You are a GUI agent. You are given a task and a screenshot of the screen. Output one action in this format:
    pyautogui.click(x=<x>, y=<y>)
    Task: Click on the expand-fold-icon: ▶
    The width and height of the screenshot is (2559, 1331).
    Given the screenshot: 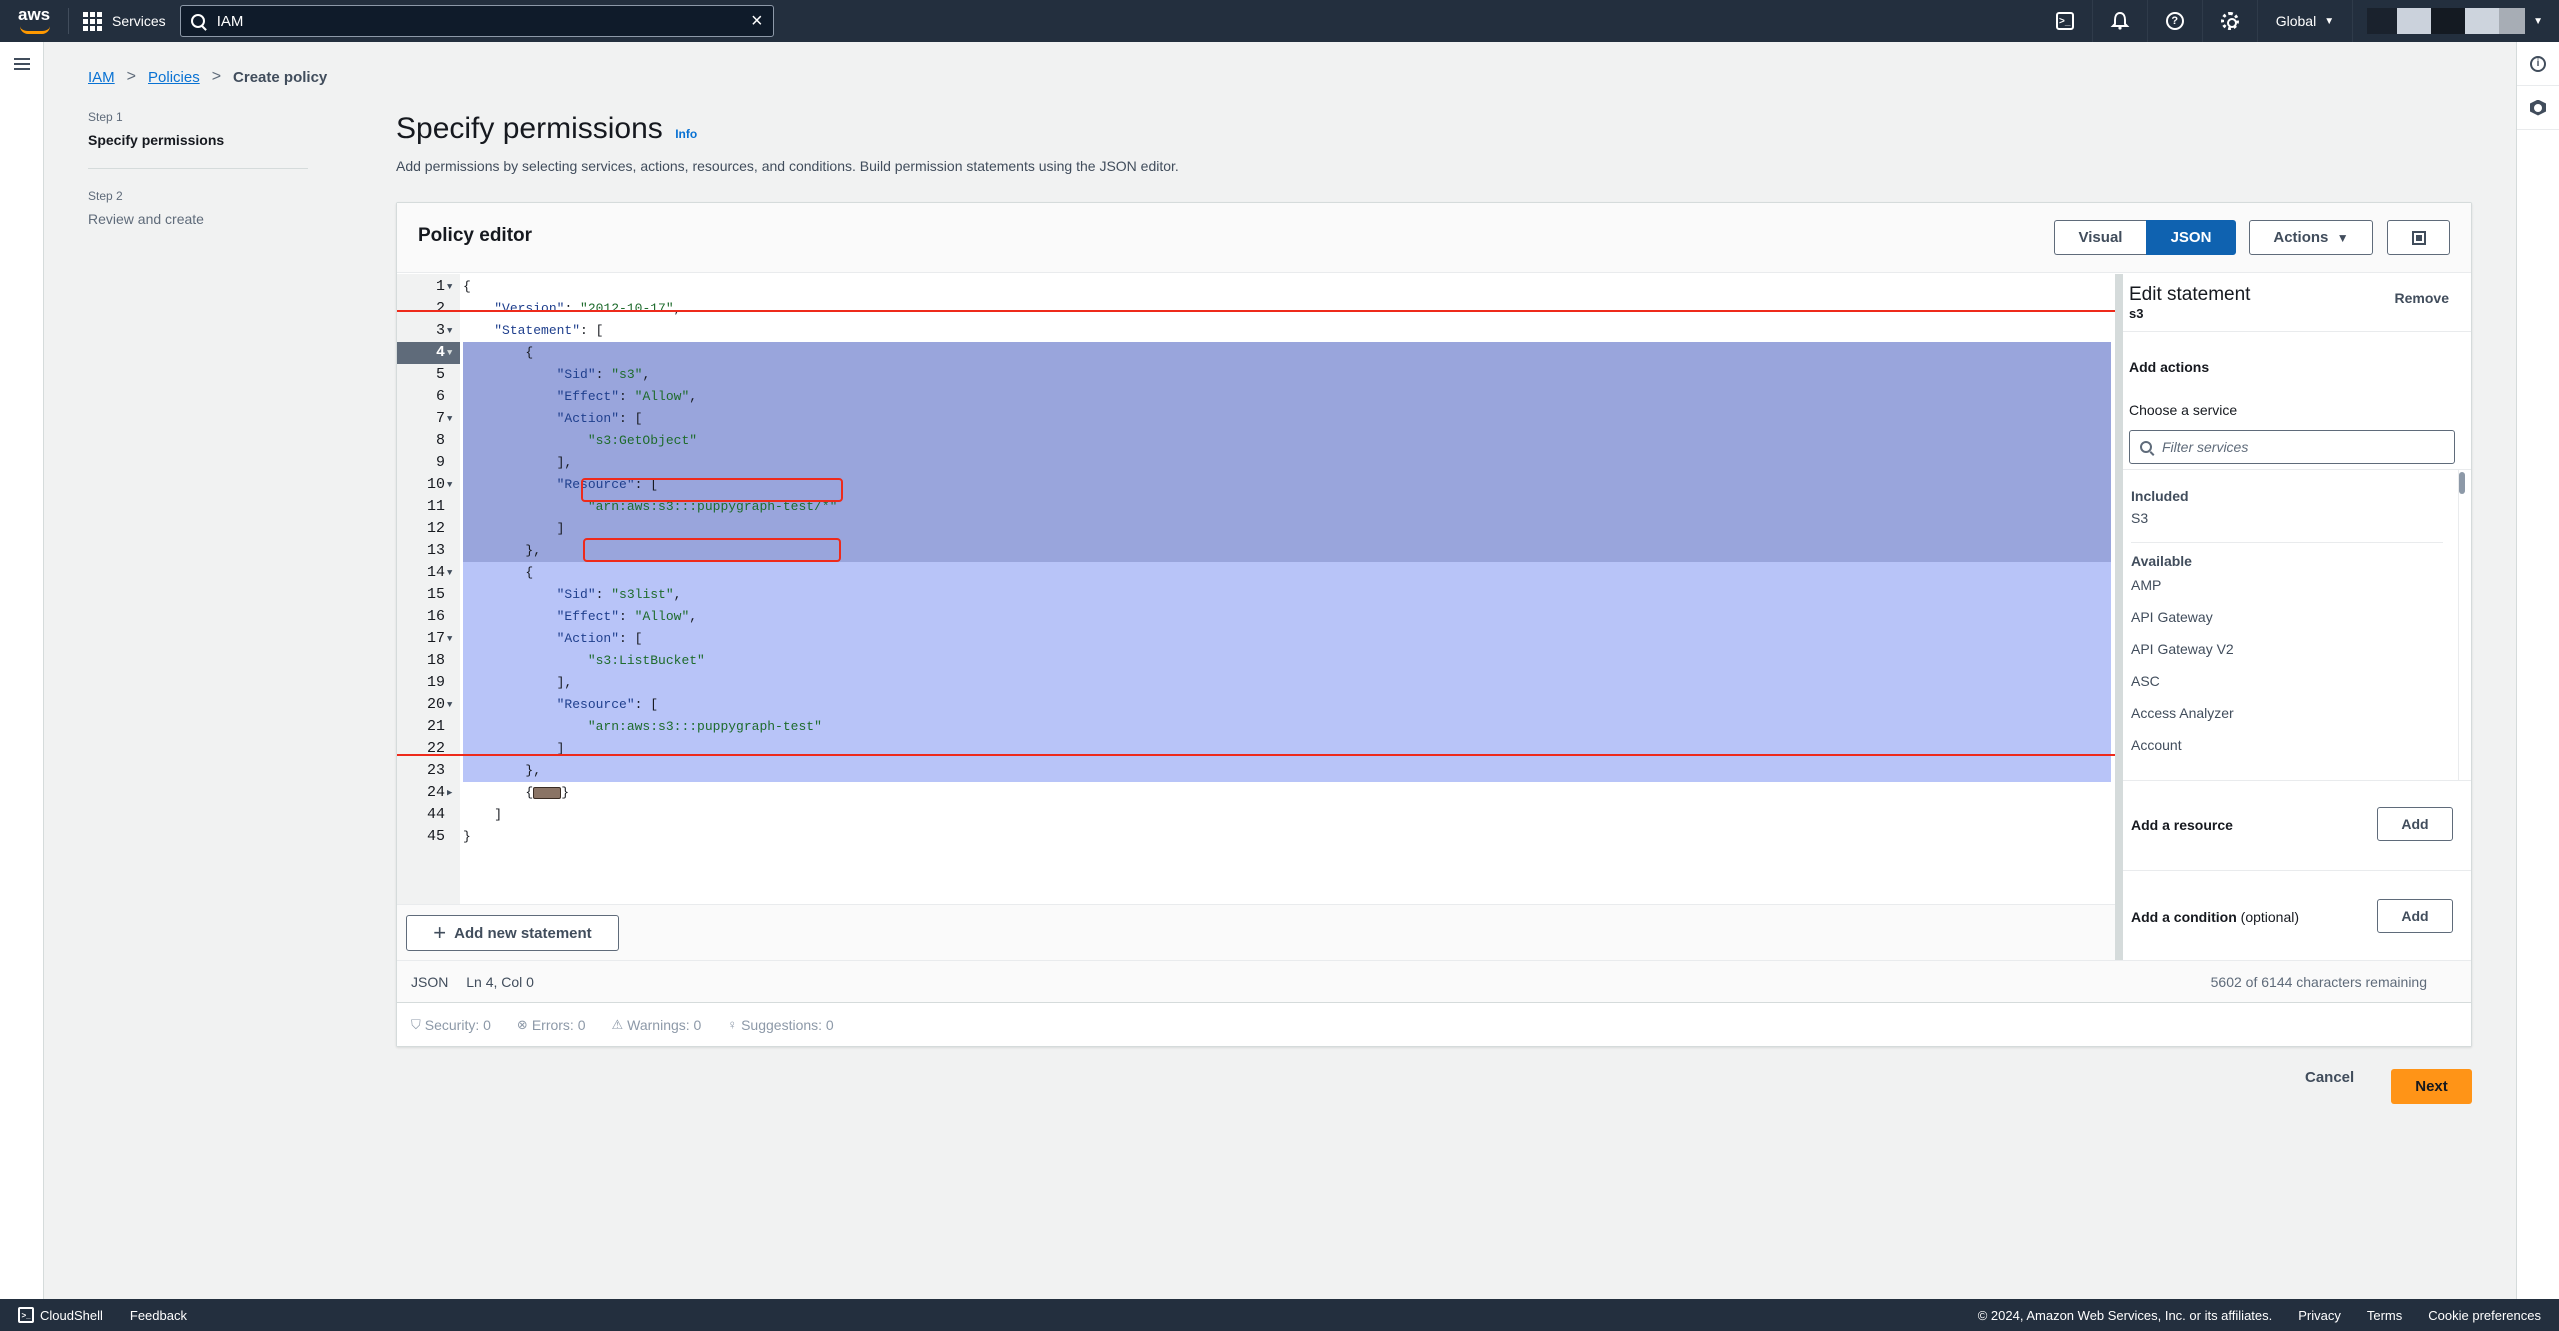 What is the action you would take?
    pyautogui.click(x=449, y=793)
    